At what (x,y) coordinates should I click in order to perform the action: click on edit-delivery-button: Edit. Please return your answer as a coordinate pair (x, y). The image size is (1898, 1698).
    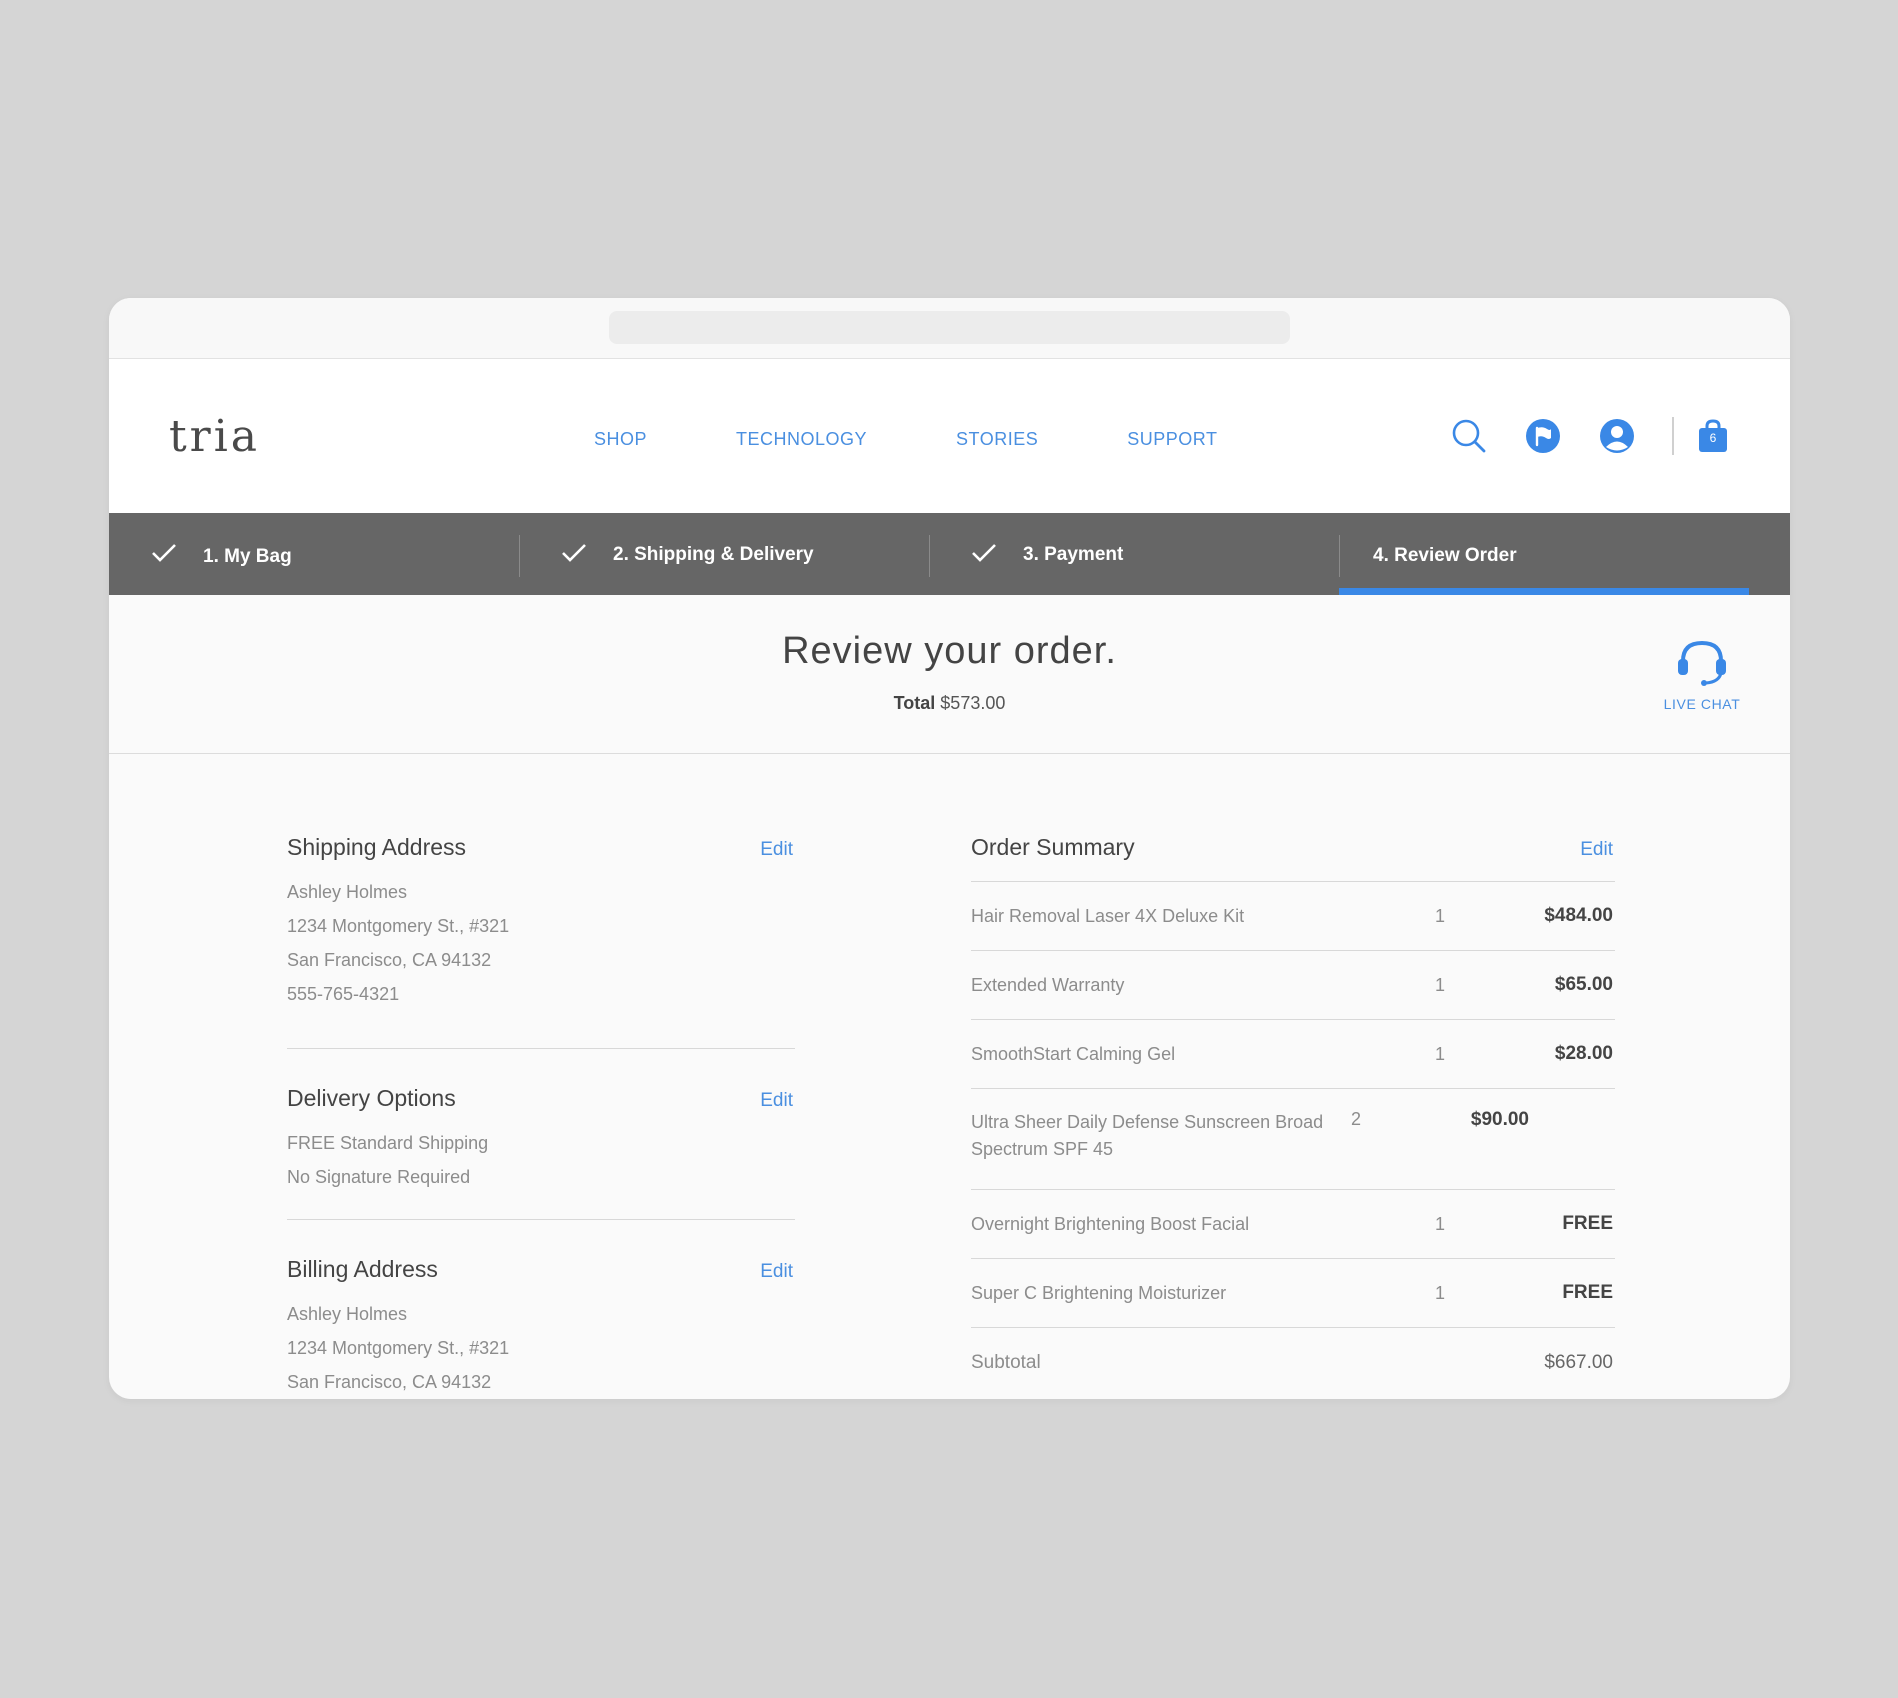
    Looking at the image, I should click on (776, 1101).